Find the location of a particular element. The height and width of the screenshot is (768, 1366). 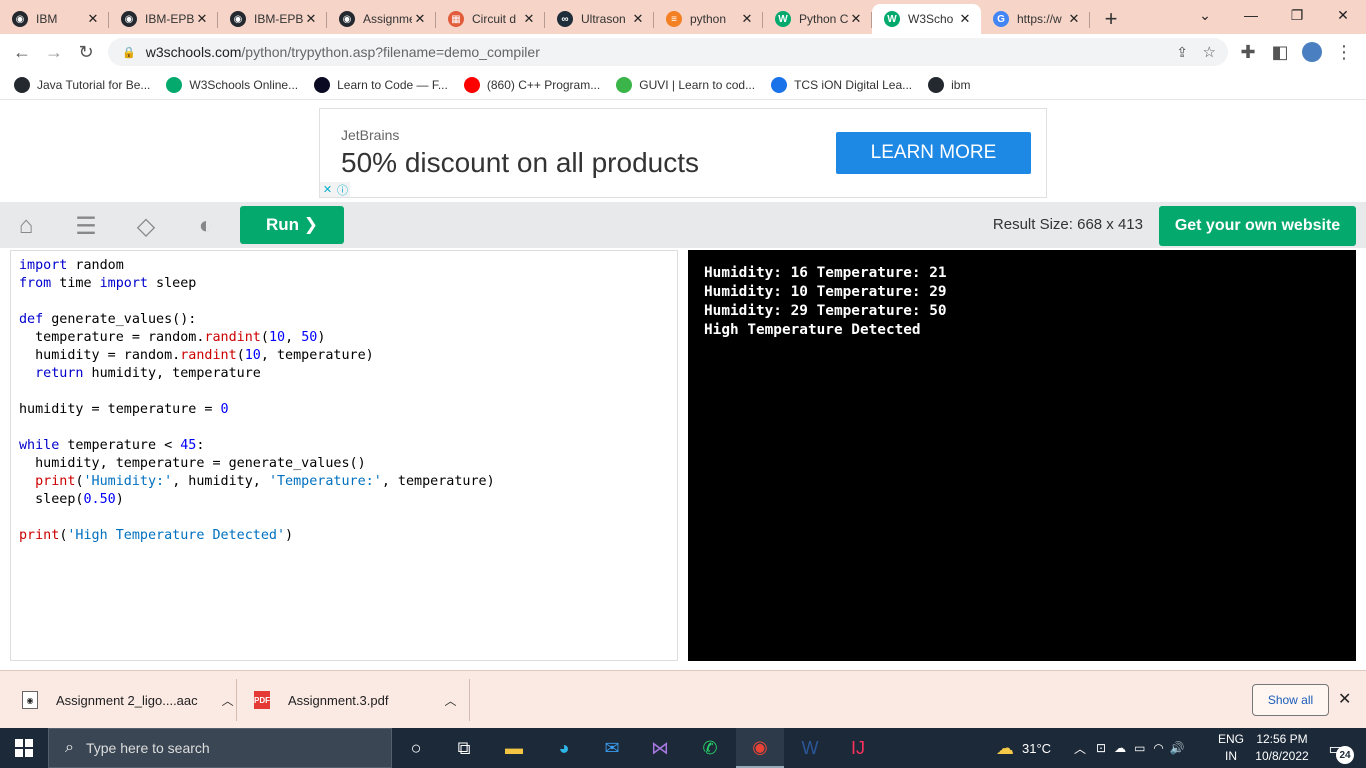

download-item-audio: ◉ Assignment 2_ligo....aac ︿ is located at coordinates (128, 700).